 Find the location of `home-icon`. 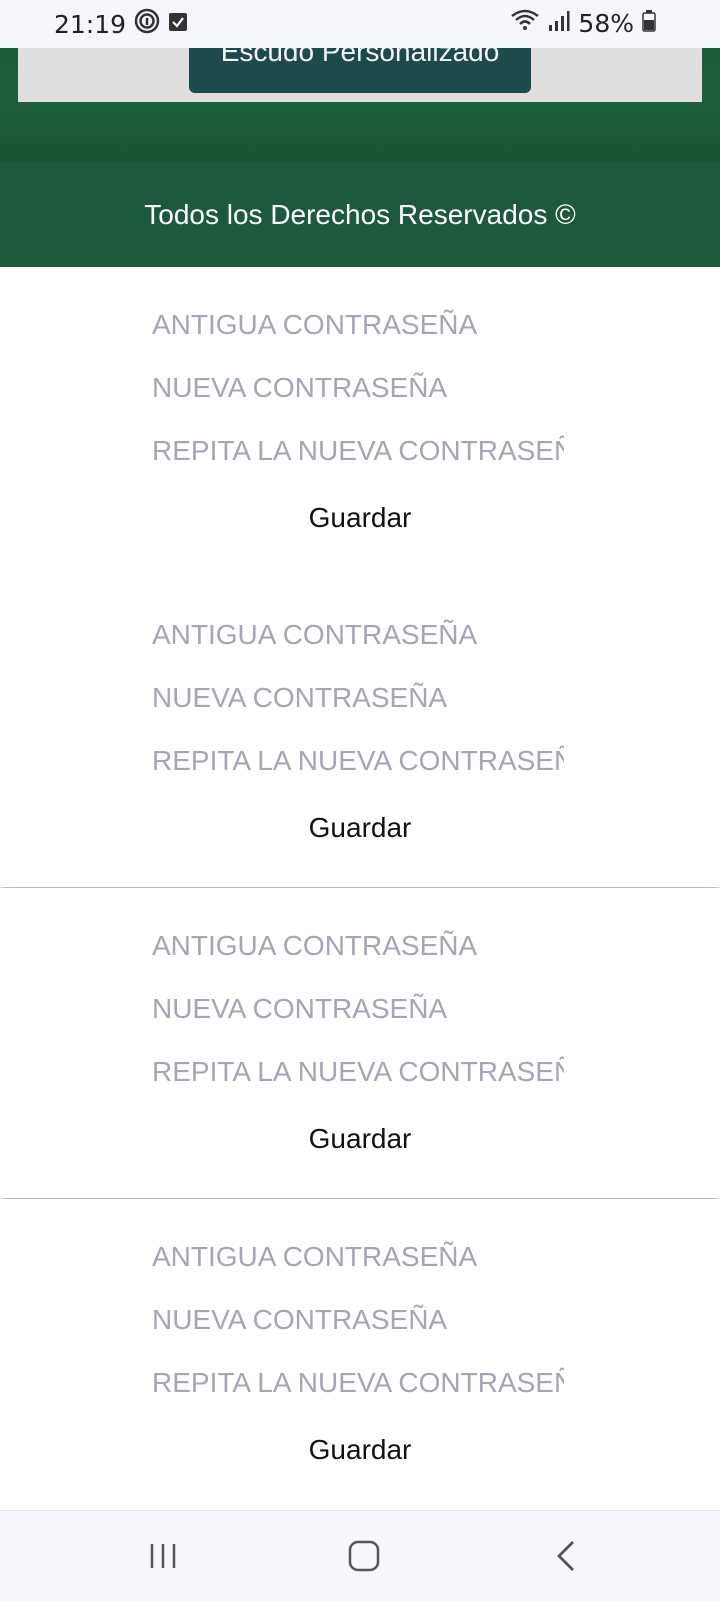

home-icon is located at coordinates (364, 1556).